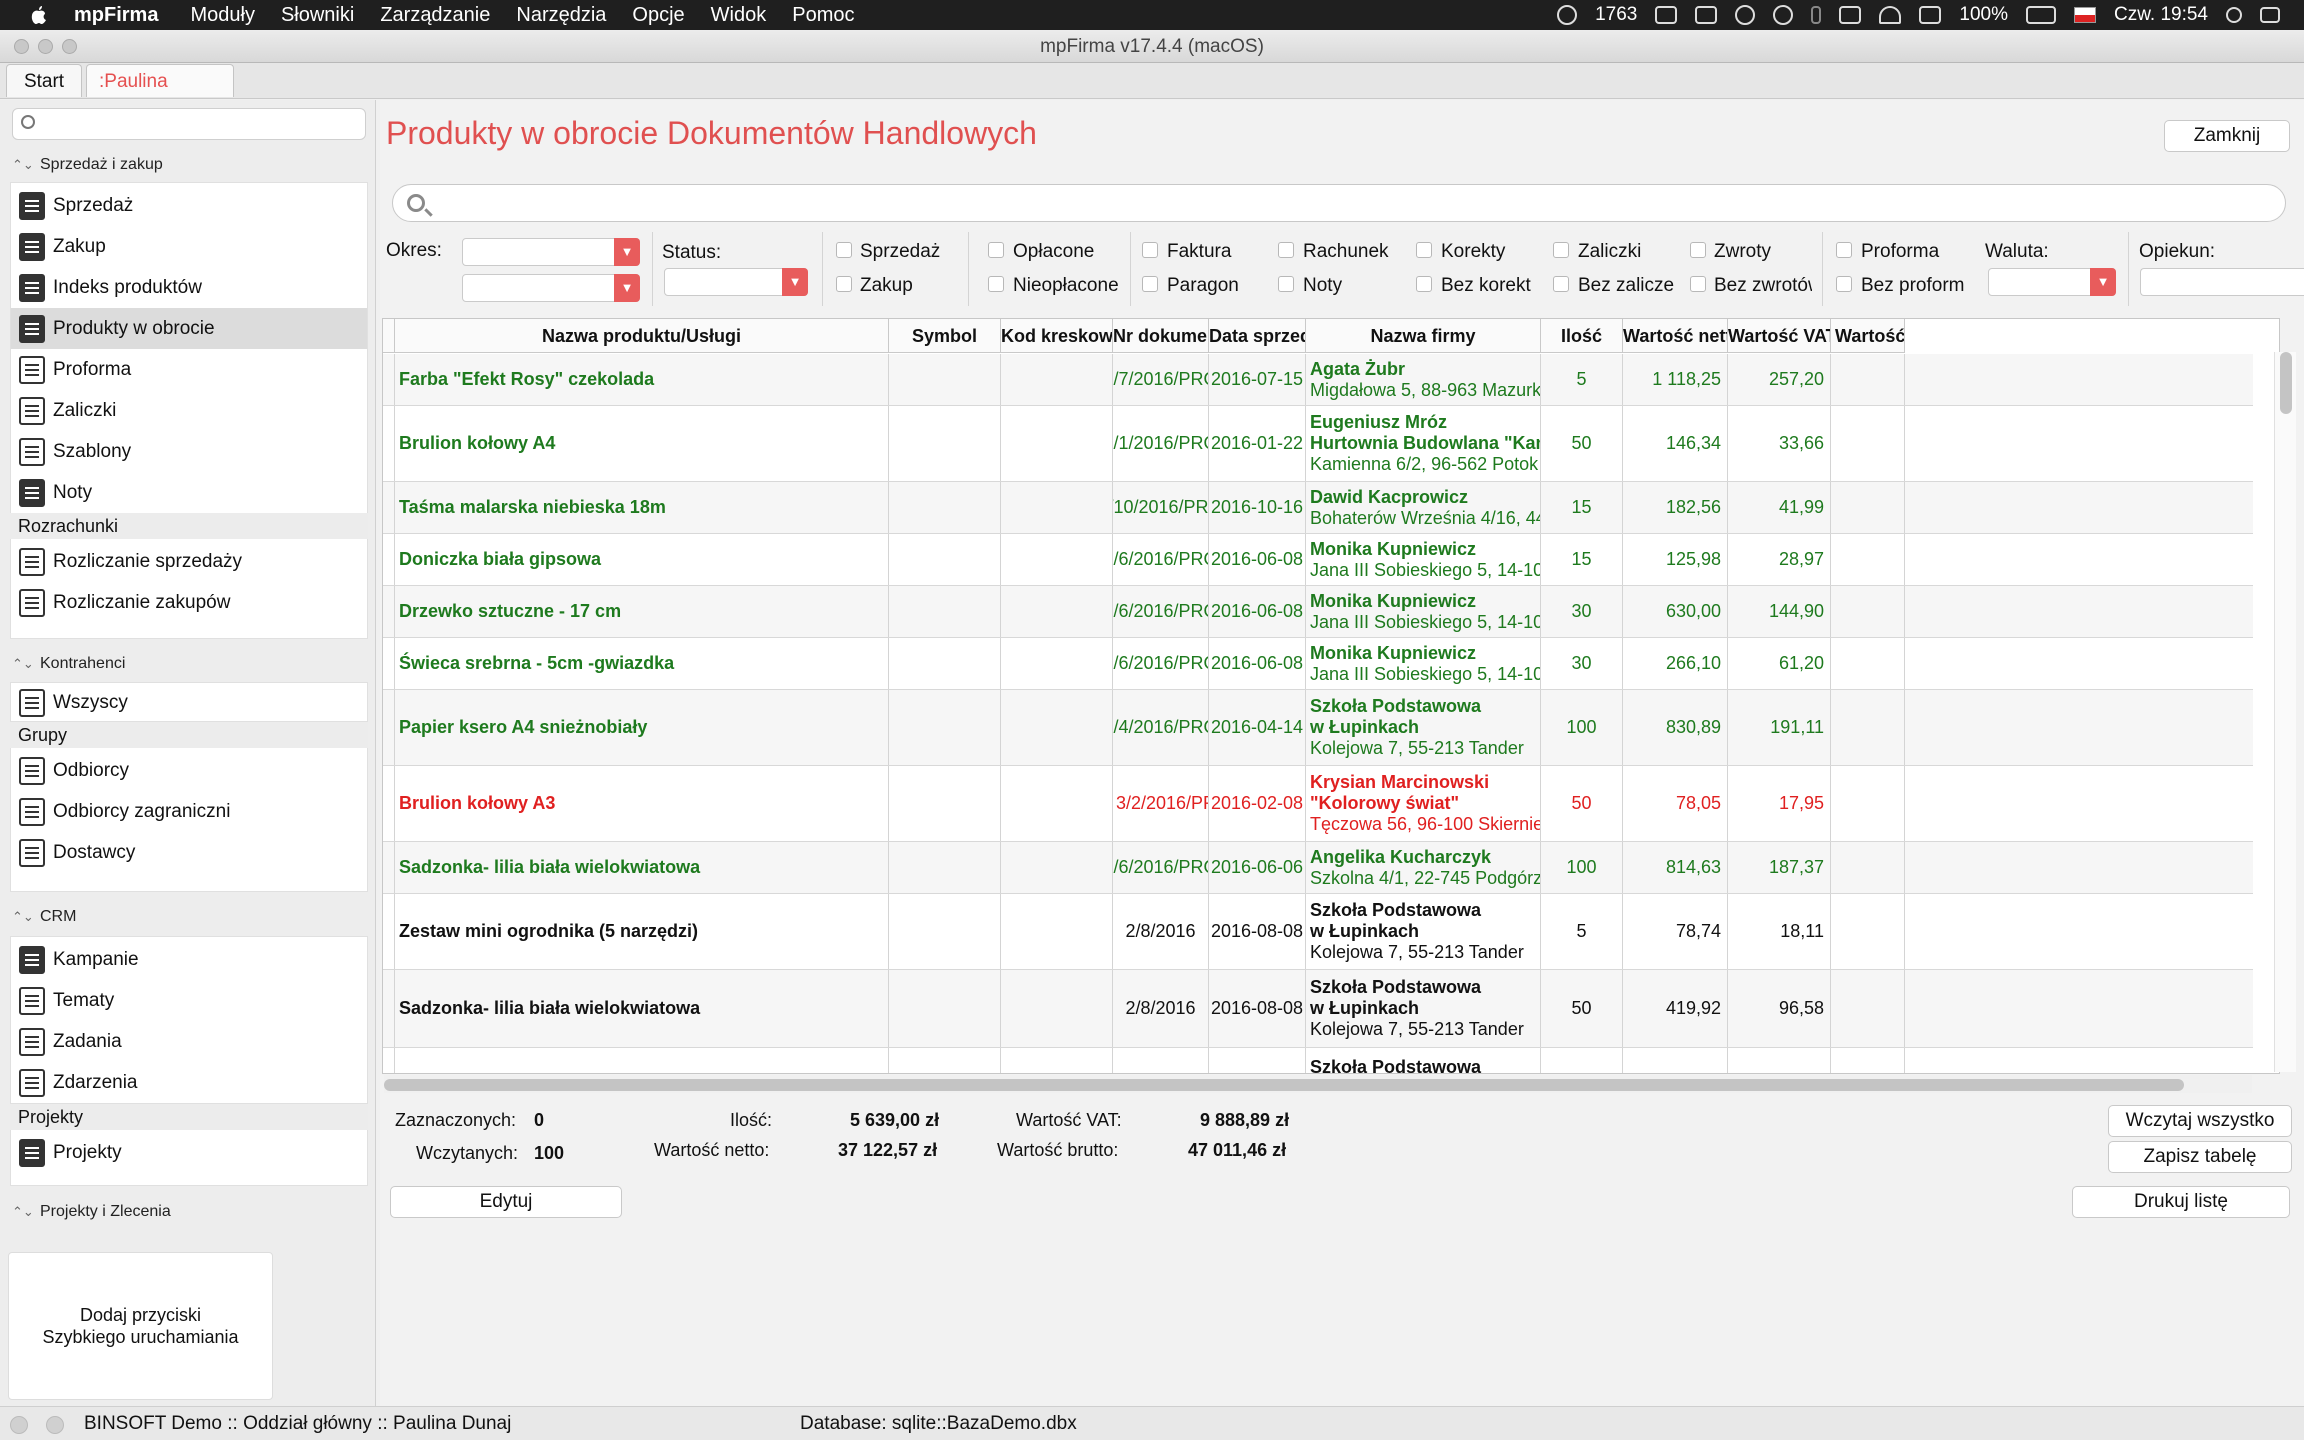 The width and height of the screenshot is (2304, 1440). I want to click on sidebar-item-szablony: Szablony, so click(189, 451).